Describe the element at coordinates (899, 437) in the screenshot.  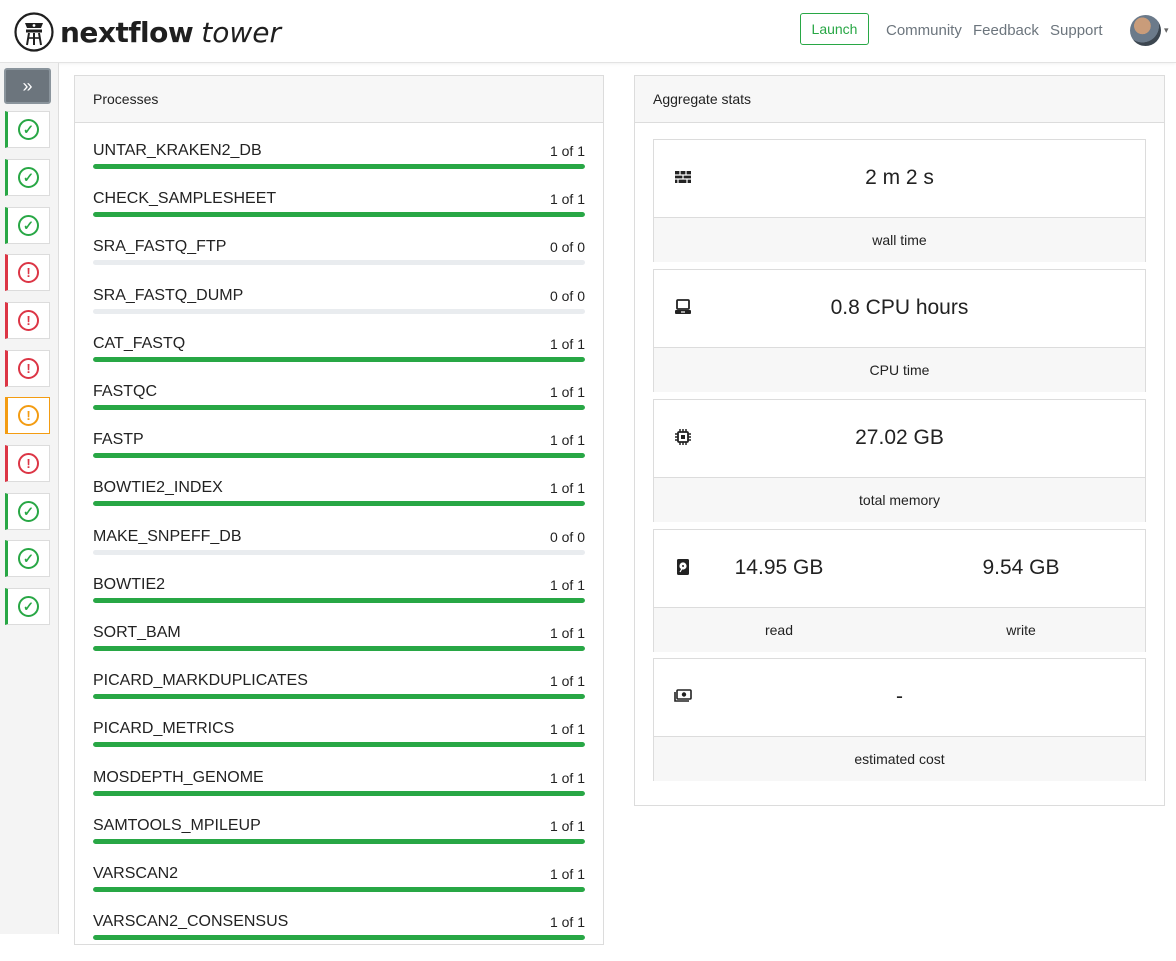
I see `memory-value: 27.02 GB` at that location.